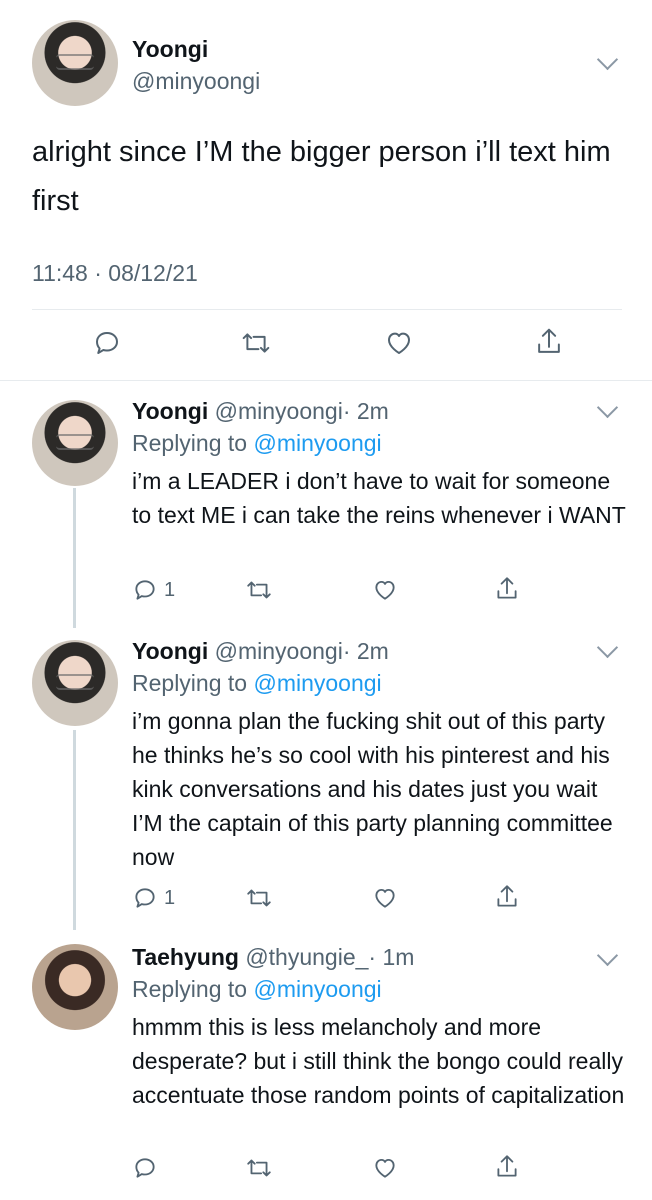 Image resolution: width=652 pixels, height=1200 pixels. I want to click on author-name: Taehyung, so click(185, 957).